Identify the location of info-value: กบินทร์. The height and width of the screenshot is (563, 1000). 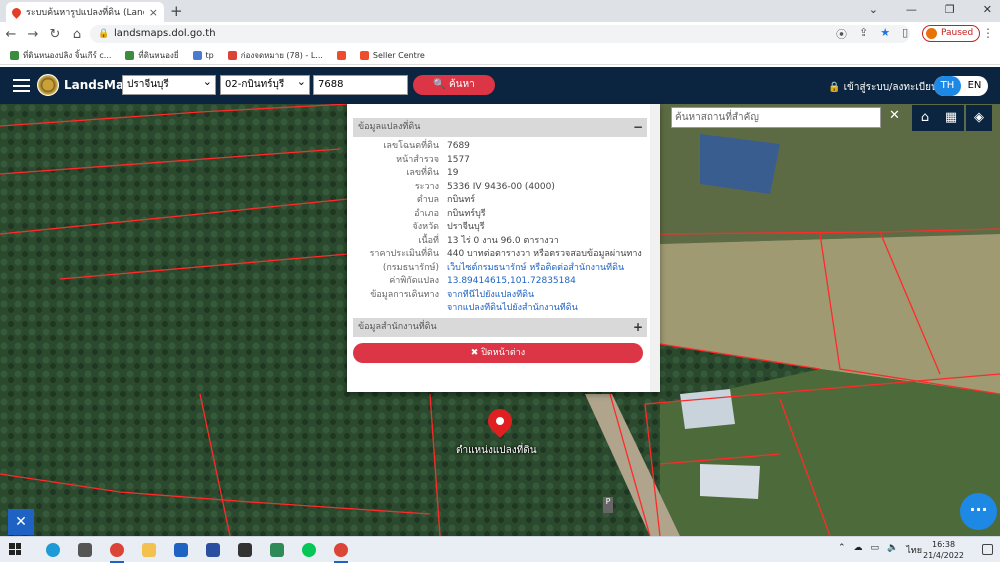
(461, 200).